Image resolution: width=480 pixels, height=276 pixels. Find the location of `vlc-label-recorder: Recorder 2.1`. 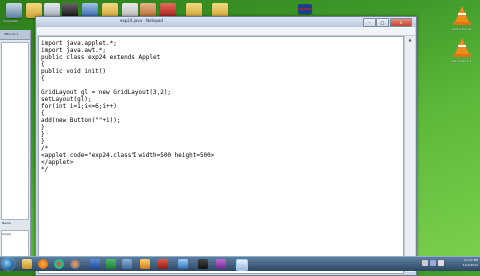

vlc-label-recorder: Recorder 2.1 is located at coordinates (462, 61).